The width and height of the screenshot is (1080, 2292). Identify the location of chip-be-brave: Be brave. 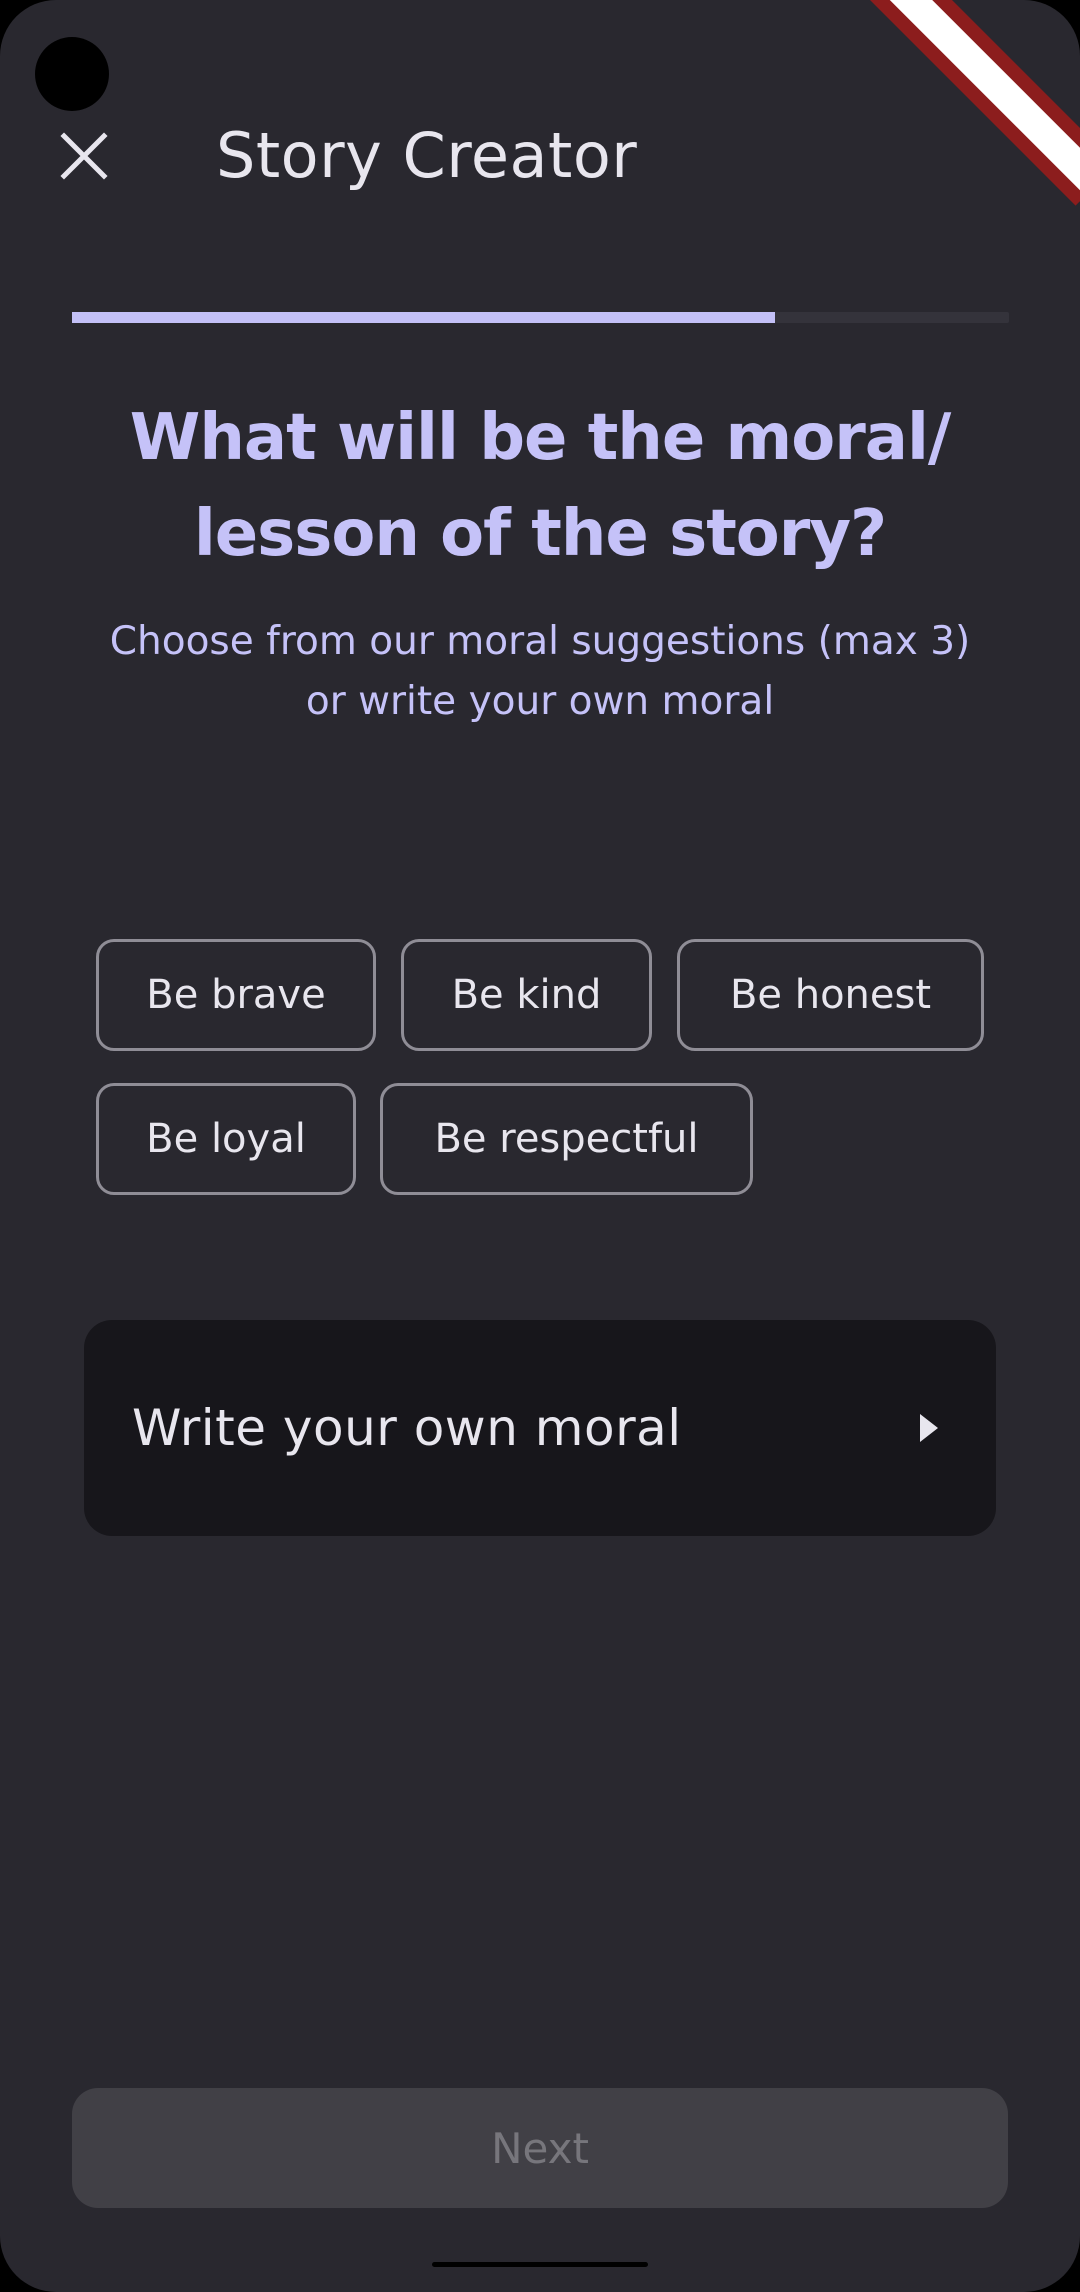
(236, 995).